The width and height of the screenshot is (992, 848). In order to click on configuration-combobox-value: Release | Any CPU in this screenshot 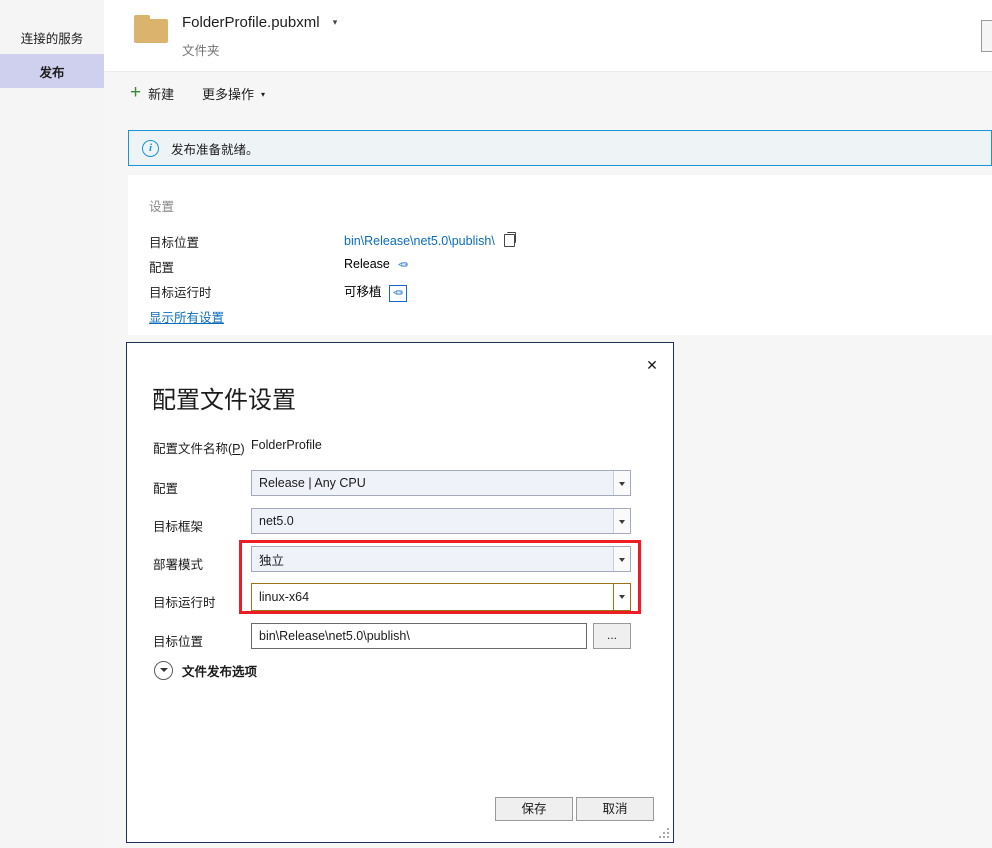, I will do `click(312, 483)`.